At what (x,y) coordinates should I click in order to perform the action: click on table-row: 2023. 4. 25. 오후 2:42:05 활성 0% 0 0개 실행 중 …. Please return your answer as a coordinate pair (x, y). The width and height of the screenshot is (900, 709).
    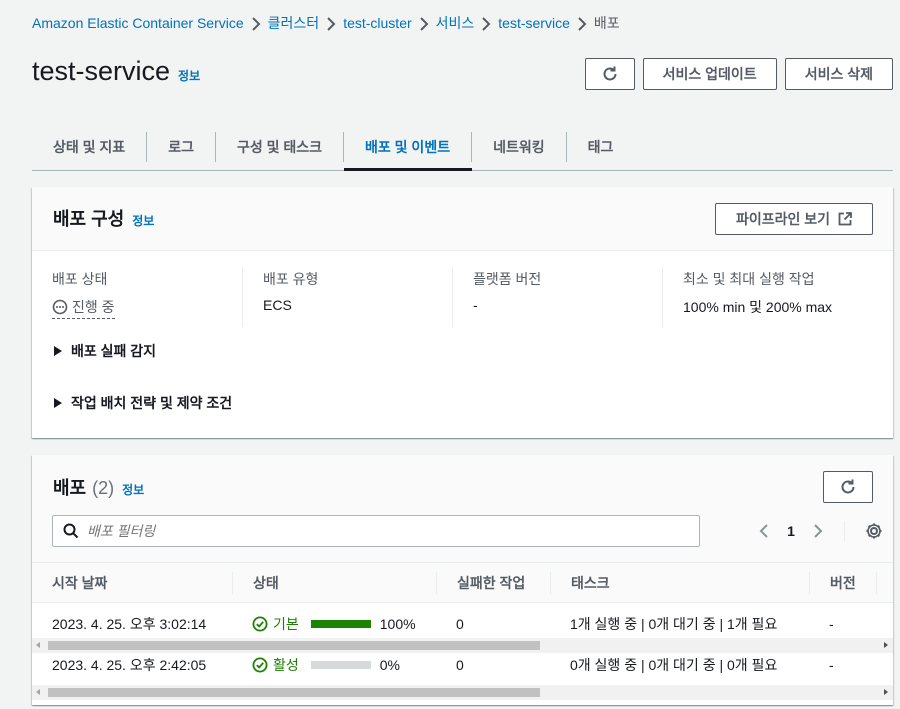
    Looking at the image, I should click on (443, 665).